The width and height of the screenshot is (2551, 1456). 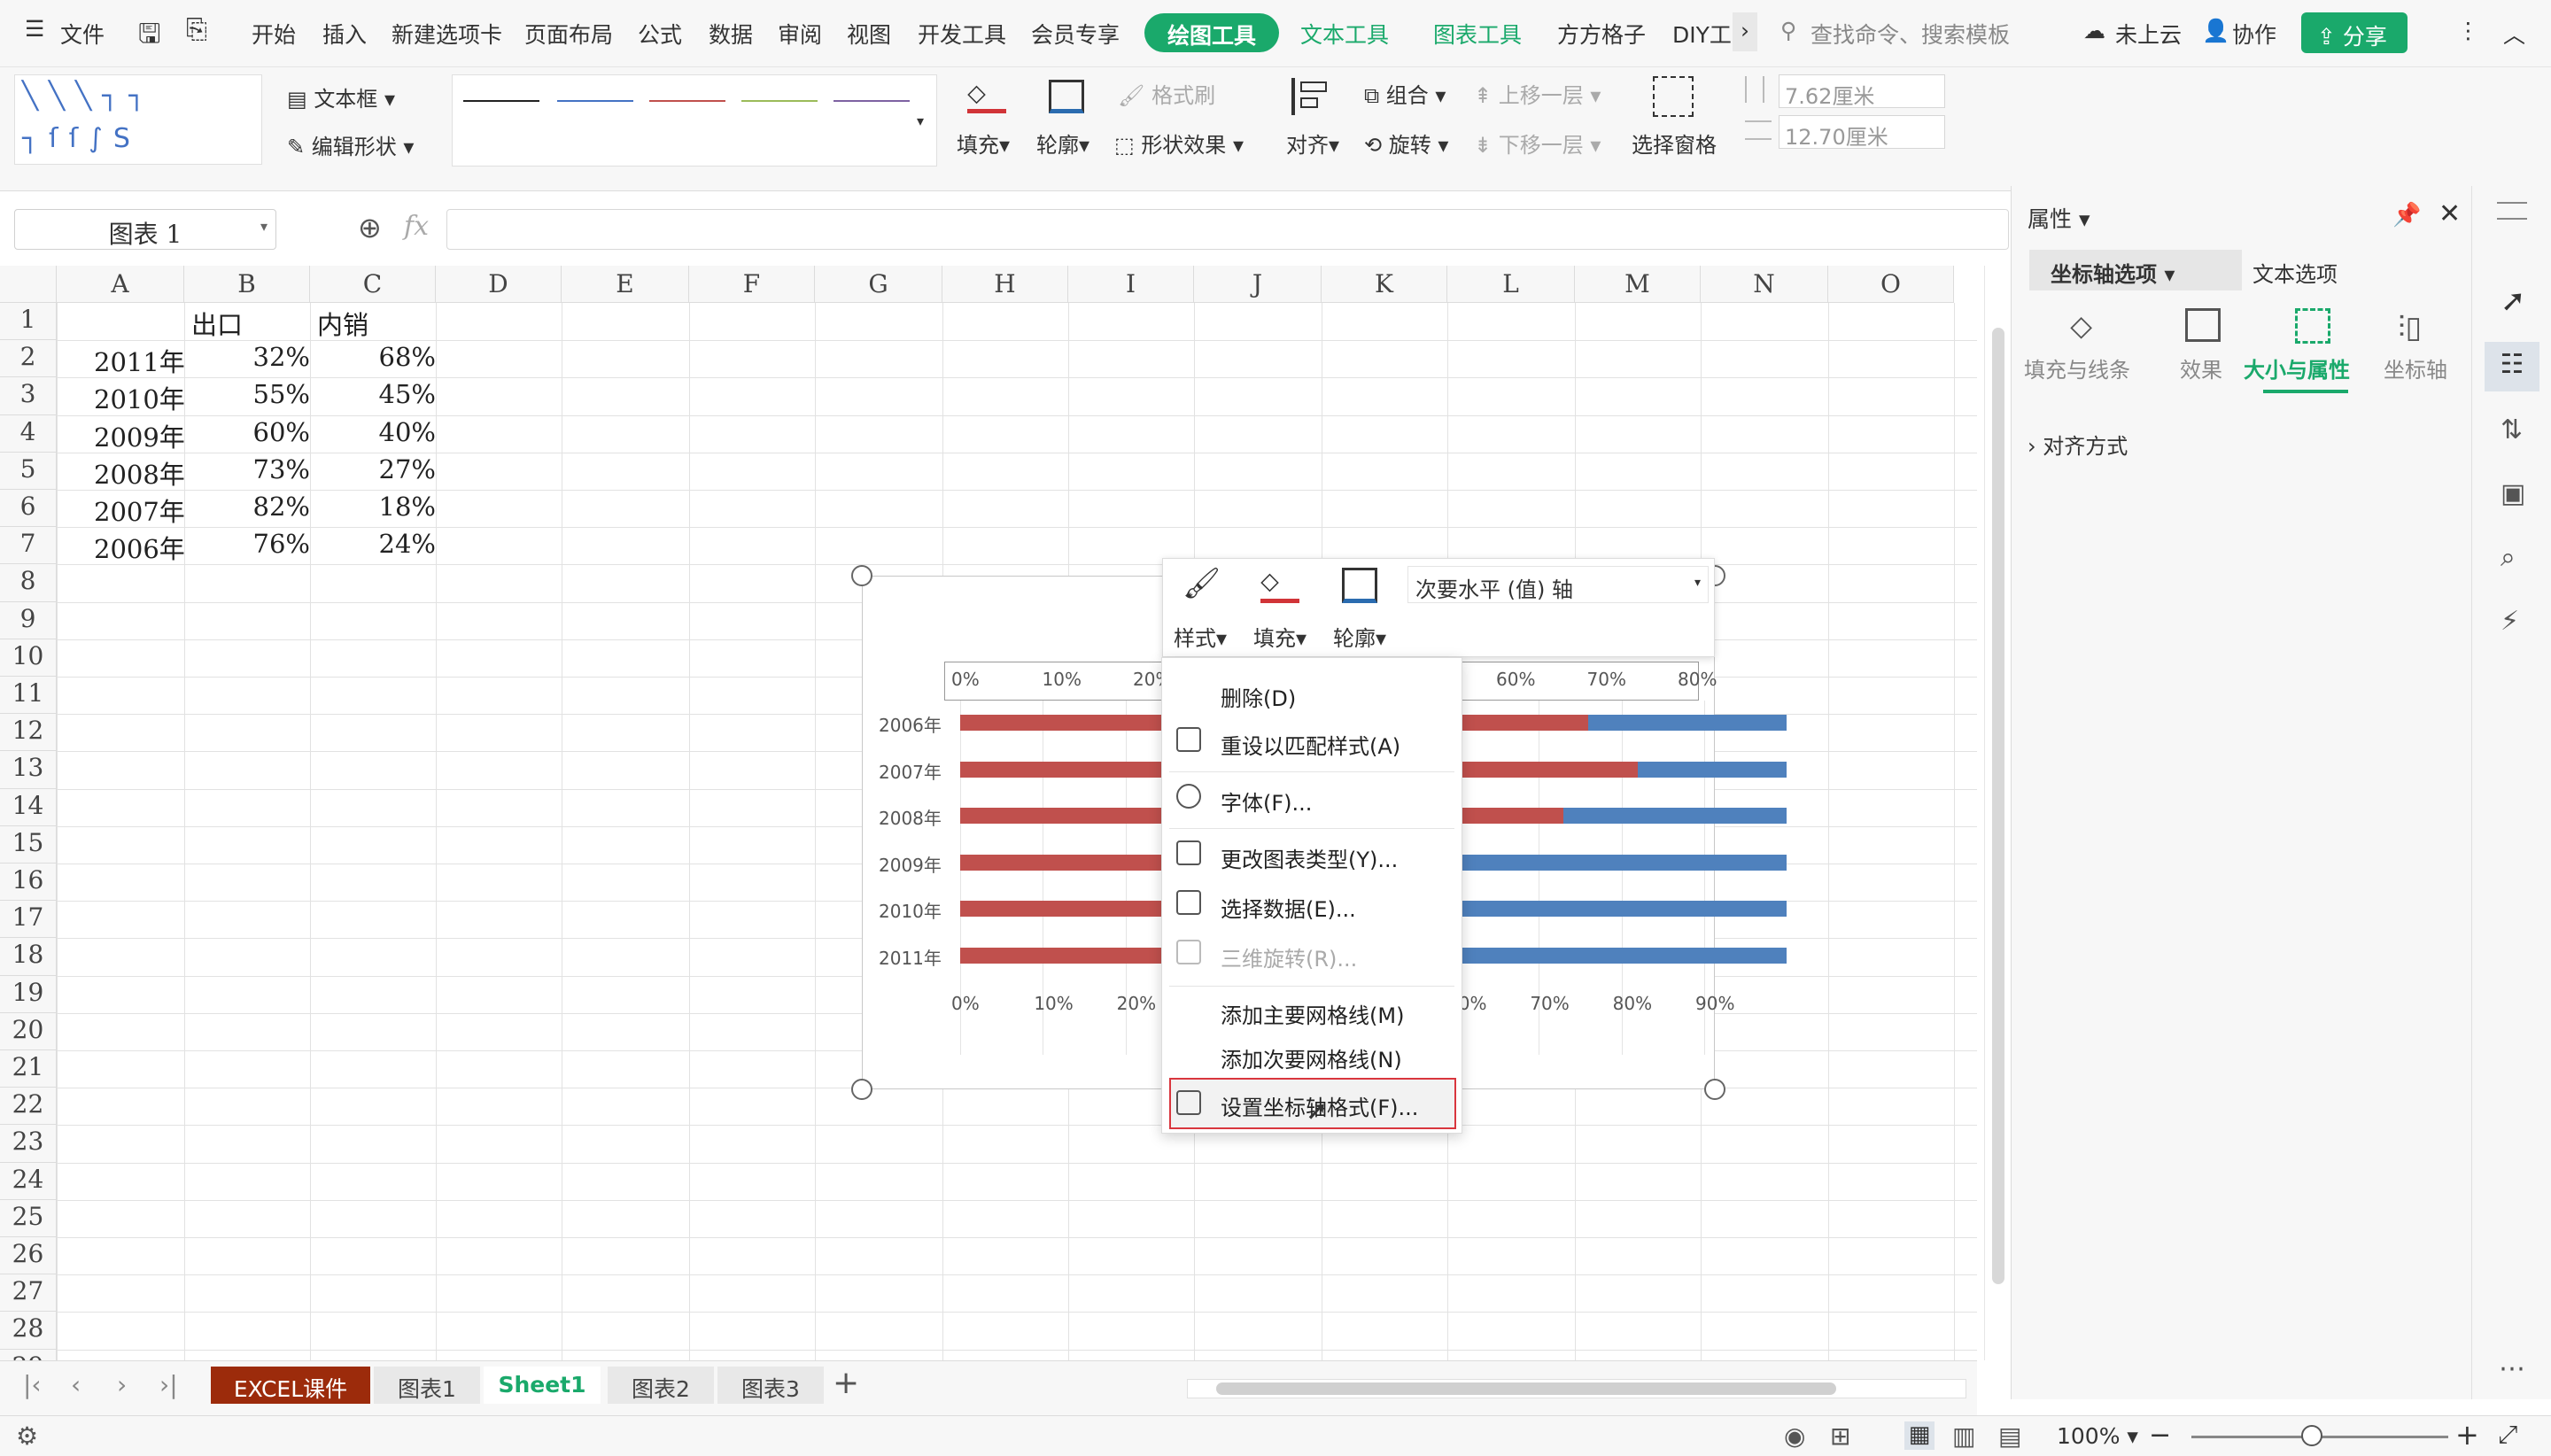 What do you see at coordinates (1558, 584) in the screenshot?
I see `element-selector: 次要水平 (值) 轴 ▾` at bounding box center [1558, 584].